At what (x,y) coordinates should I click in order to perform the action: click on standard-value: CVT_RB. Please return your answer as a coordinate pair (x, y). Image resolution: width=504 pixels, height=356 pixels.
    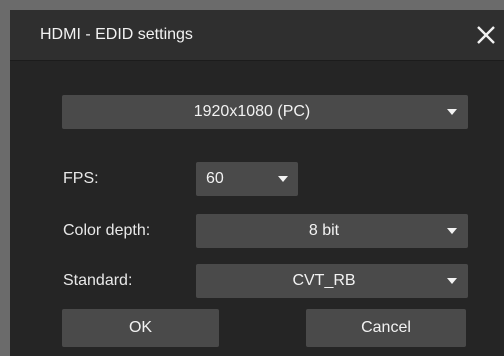
    Looking at the image, I should click on (324, 280).